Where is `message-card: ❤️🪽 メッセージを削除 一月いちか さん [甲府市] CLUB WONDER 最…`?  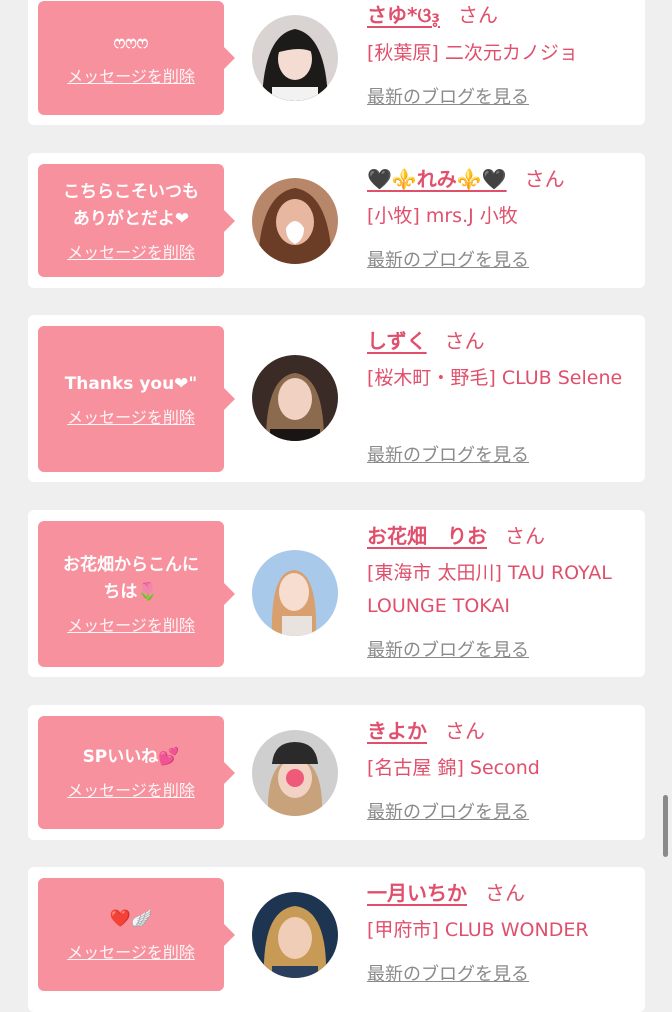 message-card: ❤️🪽 メッセージを削除 一月いちか さん [甲府市] CLUB WONDER 最… is located at coordinates (336, 939).